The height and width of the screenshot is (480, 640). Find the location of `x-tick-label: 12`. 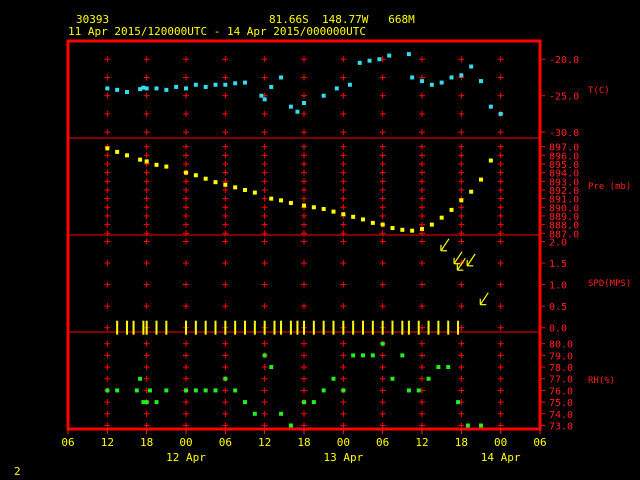

x-tick-label: 12 is located at coordinates (264, 442).